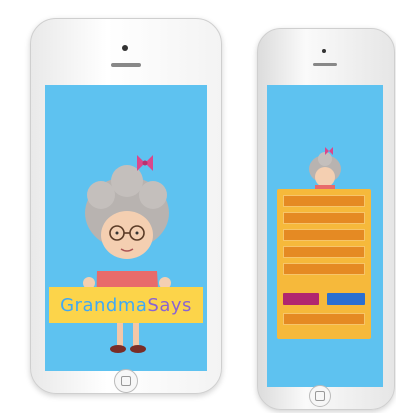 Image resolution: width=396 pixels, height=413 pixels. Describe the element at coordinates (169, 305) in the screenshot. I see `logo-text-part2: Says` at that location.